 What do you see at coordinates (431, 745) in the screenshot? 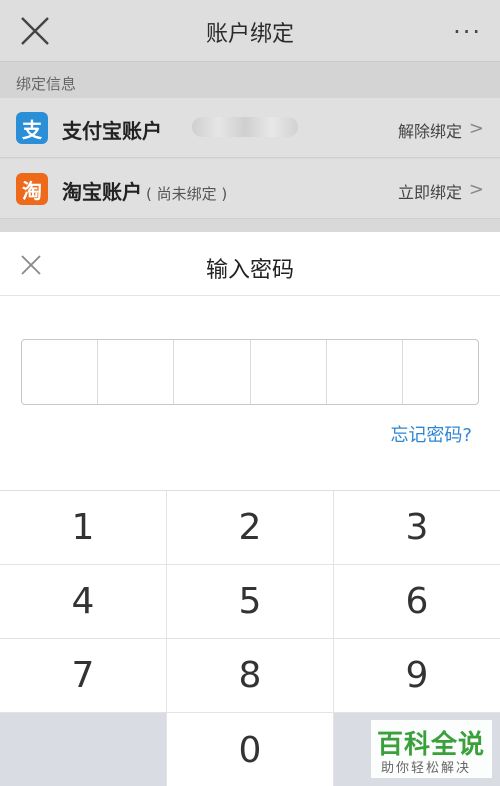
I see `watermark-title: 百科全说` at bounding box center [431, 745].